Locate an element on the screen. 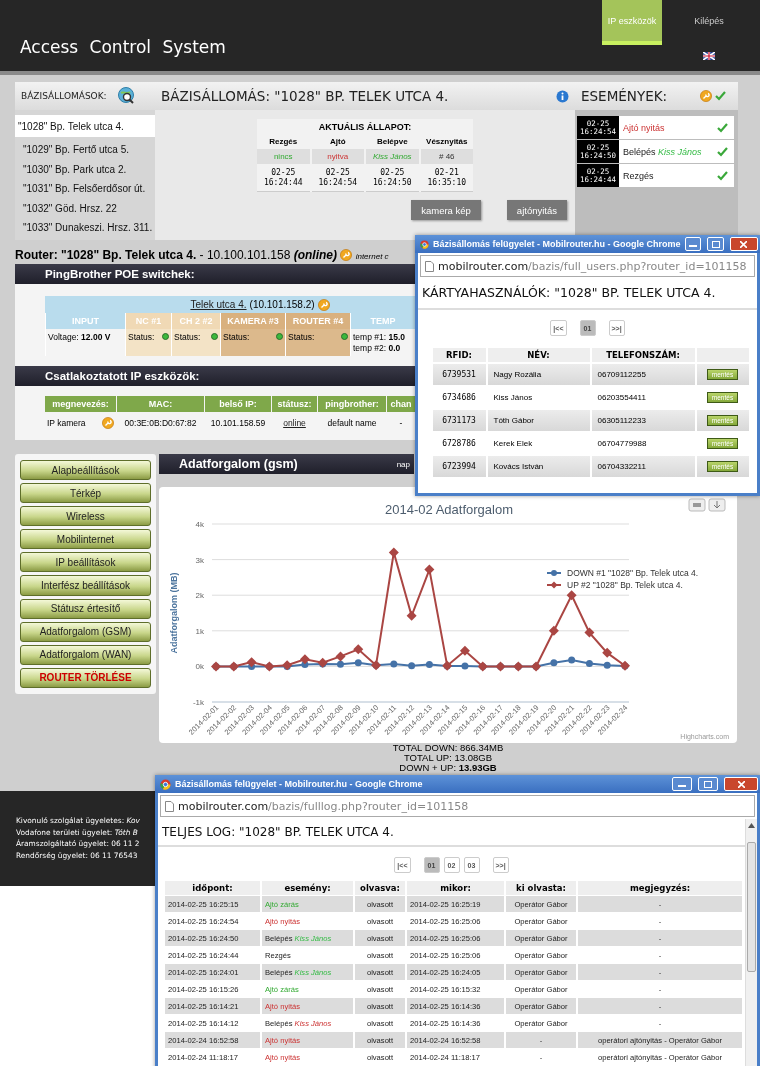 This screenshot has width=760, height=1066. nav-tab: Kilépés is located at coordinates (709, 22).